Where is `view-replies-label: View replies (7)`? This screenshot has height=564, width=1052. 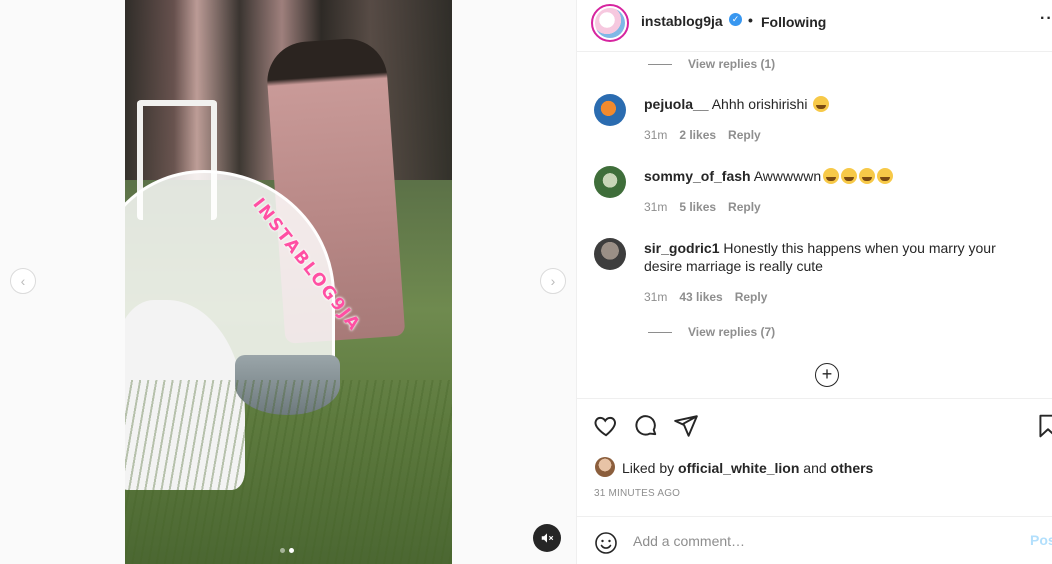
view-replies-label: View replies (7) is located at coordinates (732, 332).